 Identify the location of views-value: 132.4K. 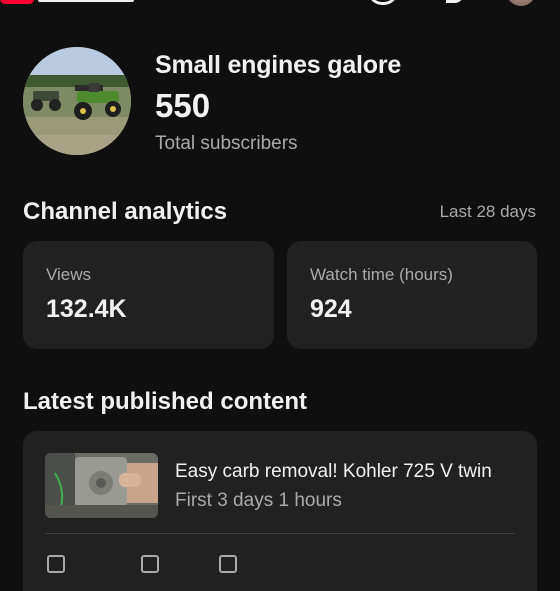
(86, 309).